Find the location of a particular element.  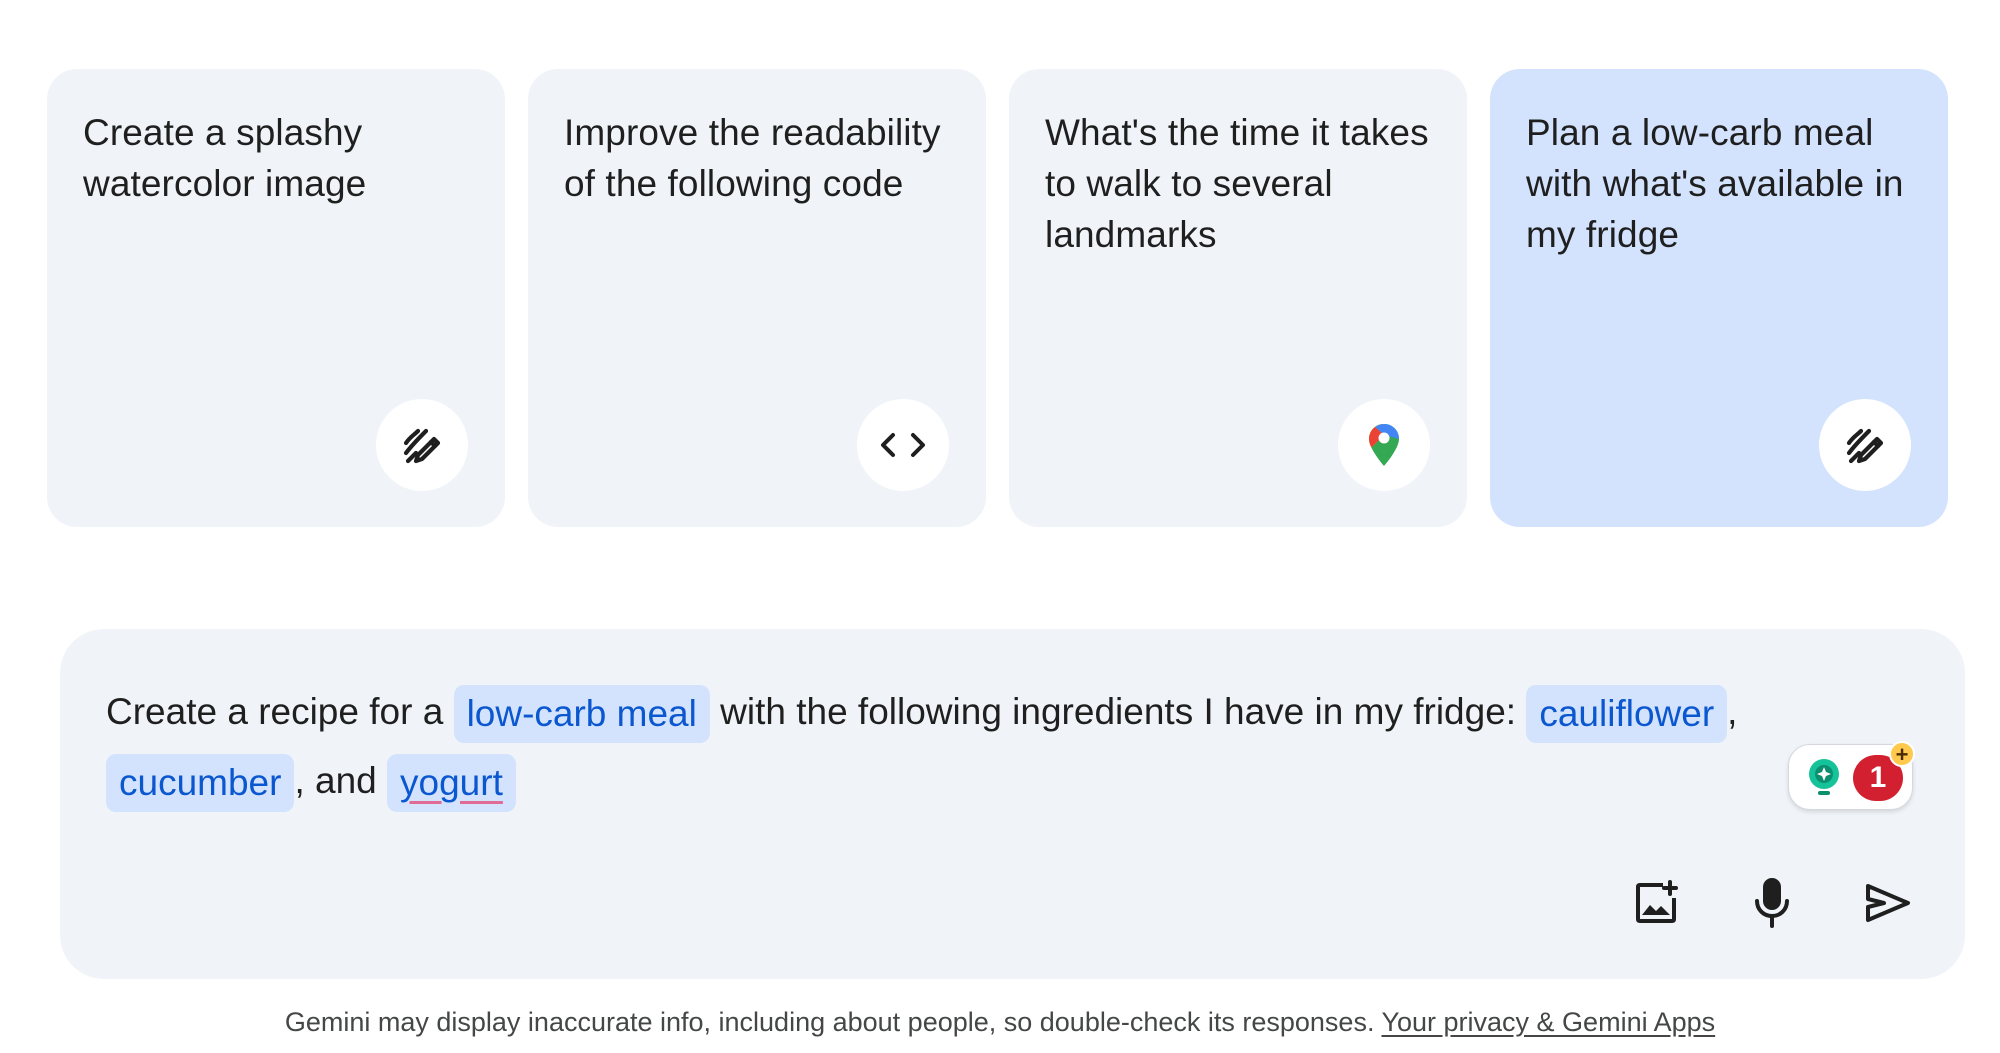

privacy-link: Your privacy & Gemini Apps is located at coordinates (1548, 1022).